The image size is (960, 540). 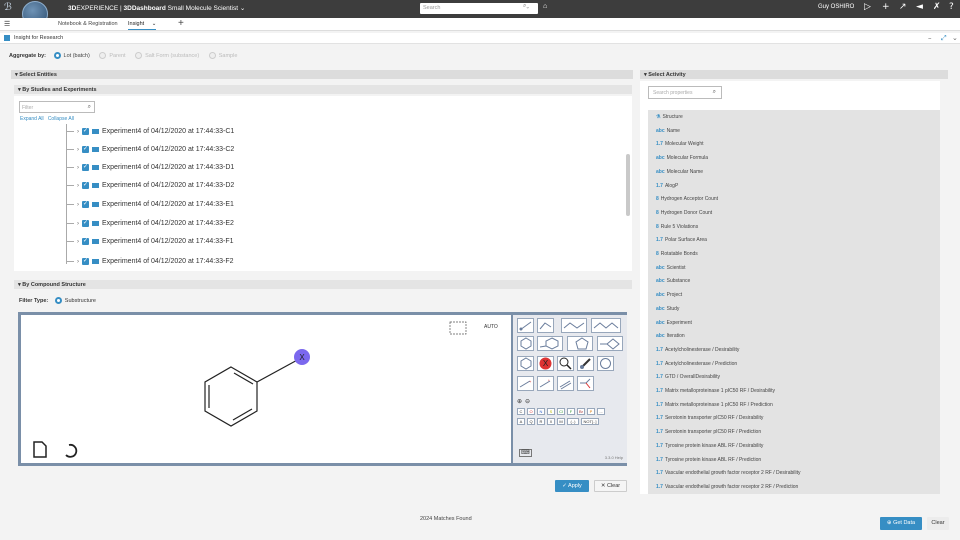 What do you see at coordinates (323, 284) in the screenshot?
I see `compound-structure-header: ▾ By Compound Structure` at bounding box center [323, 284].